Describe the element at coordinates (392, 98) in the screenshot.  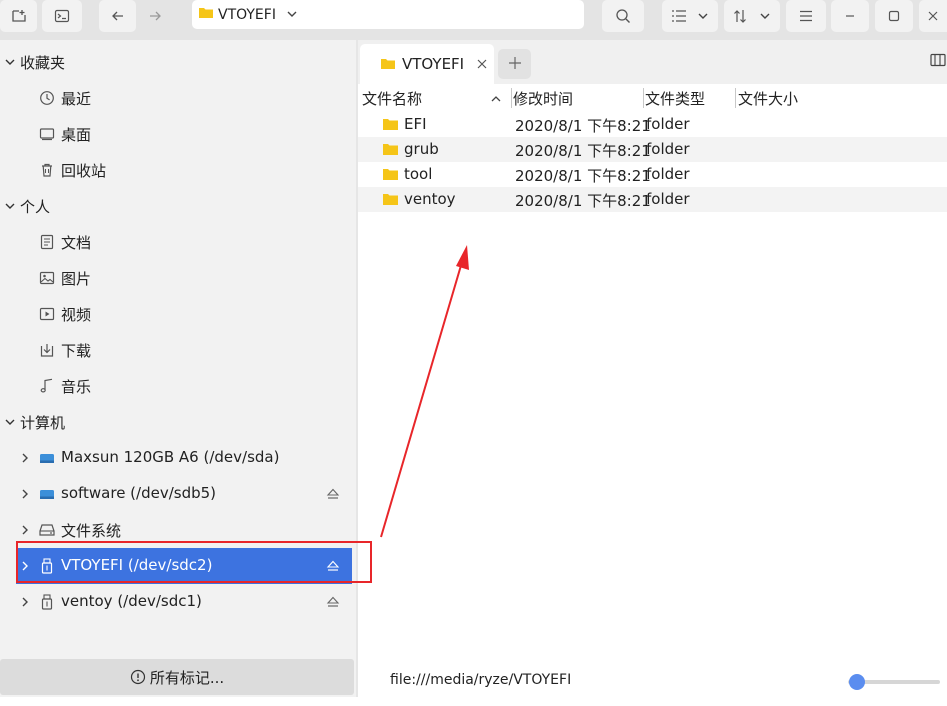
I see `column-header-name: 文件名称` at that location.